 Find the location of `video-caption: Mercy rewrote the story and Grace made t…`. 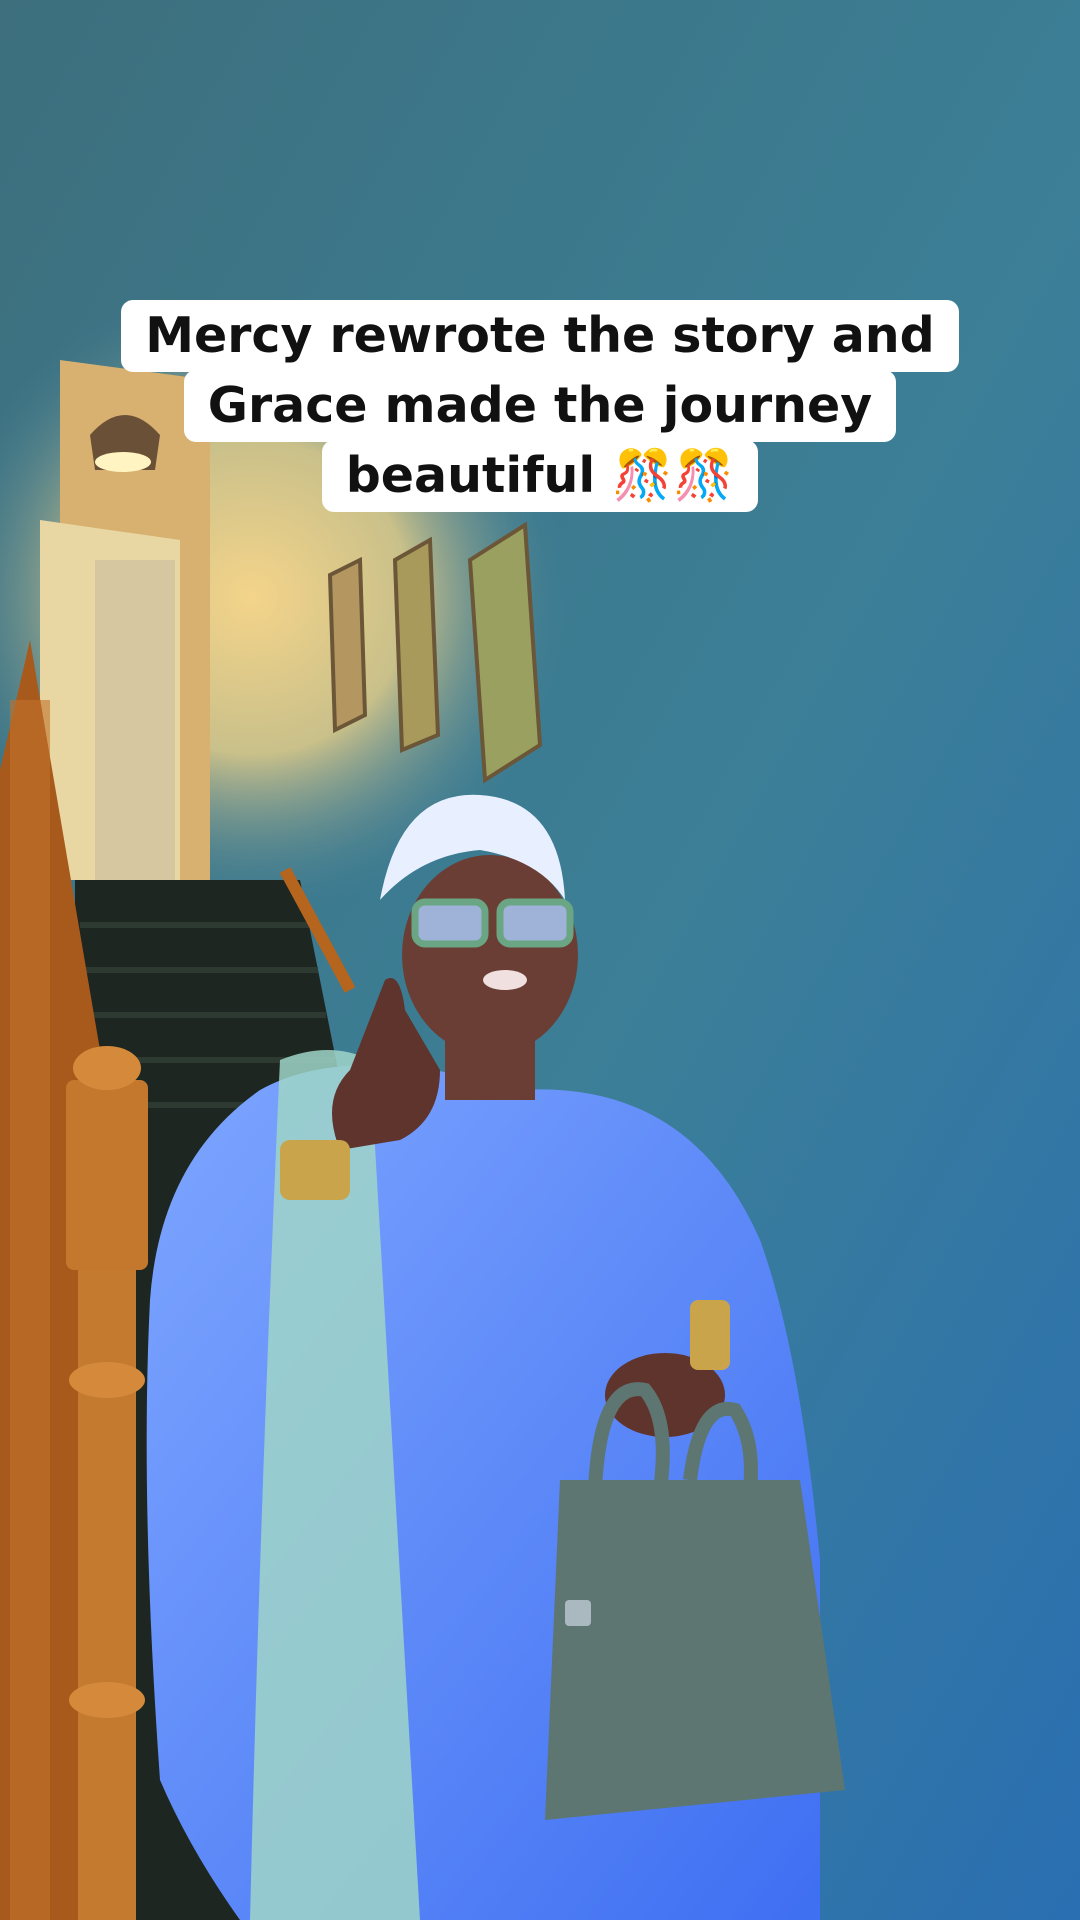

video-caption: Mercy rewrote the story and Grace made t… is located at coordinates (540, 406).